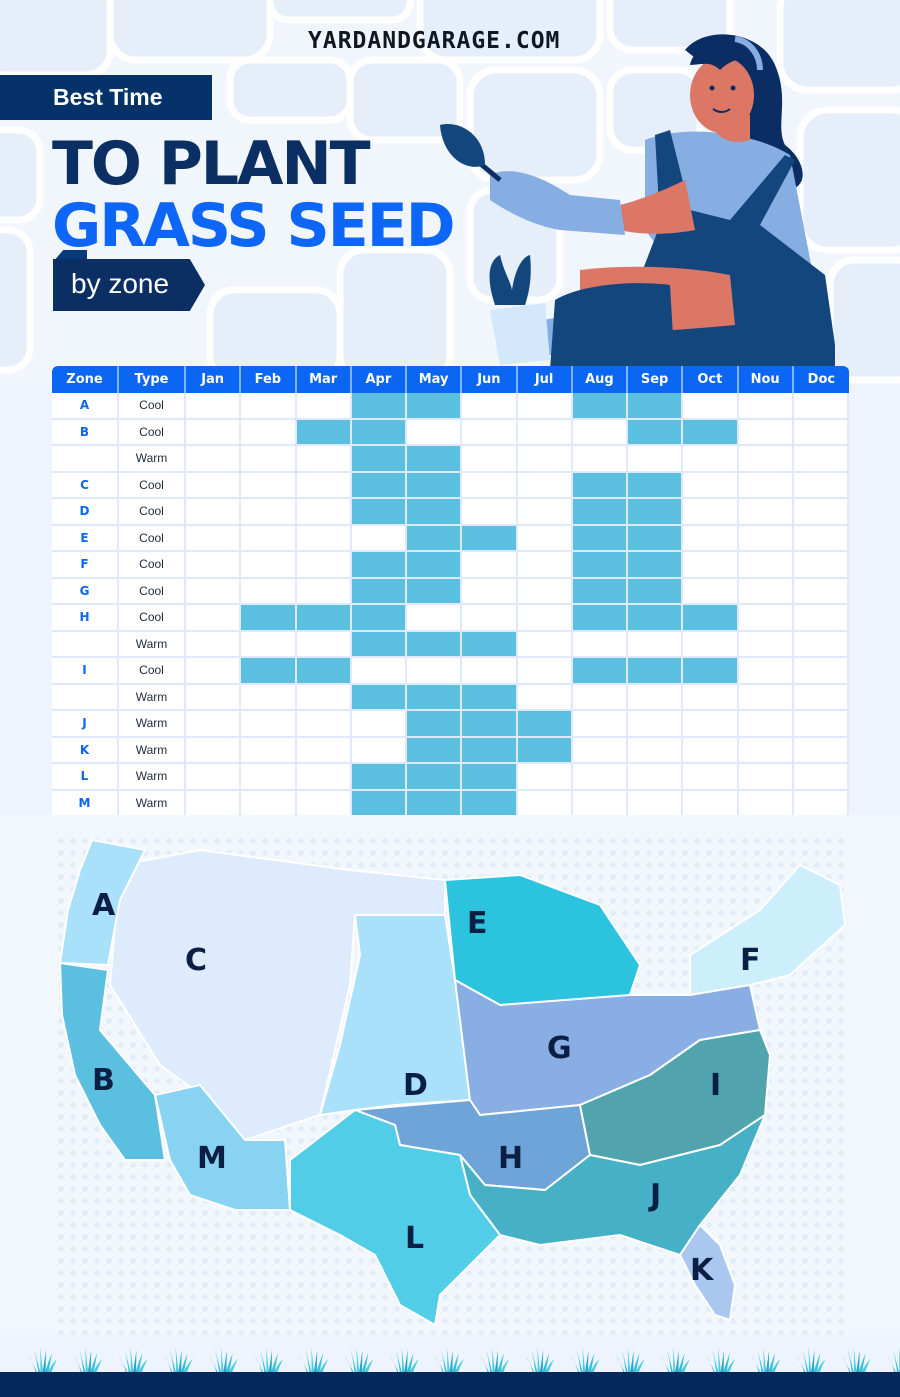 The image size is (900, 1397). I want to click on zone-label-k: K, so click(702, 1270).